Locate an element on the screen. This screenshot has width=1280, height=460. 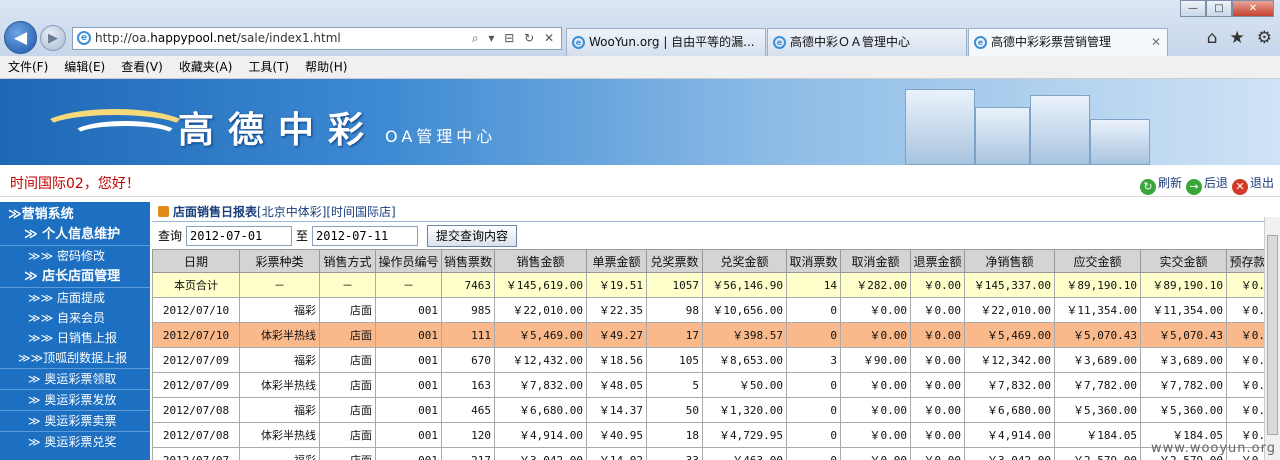
table-cell: 福彩 is located at coordinates (279, 360).